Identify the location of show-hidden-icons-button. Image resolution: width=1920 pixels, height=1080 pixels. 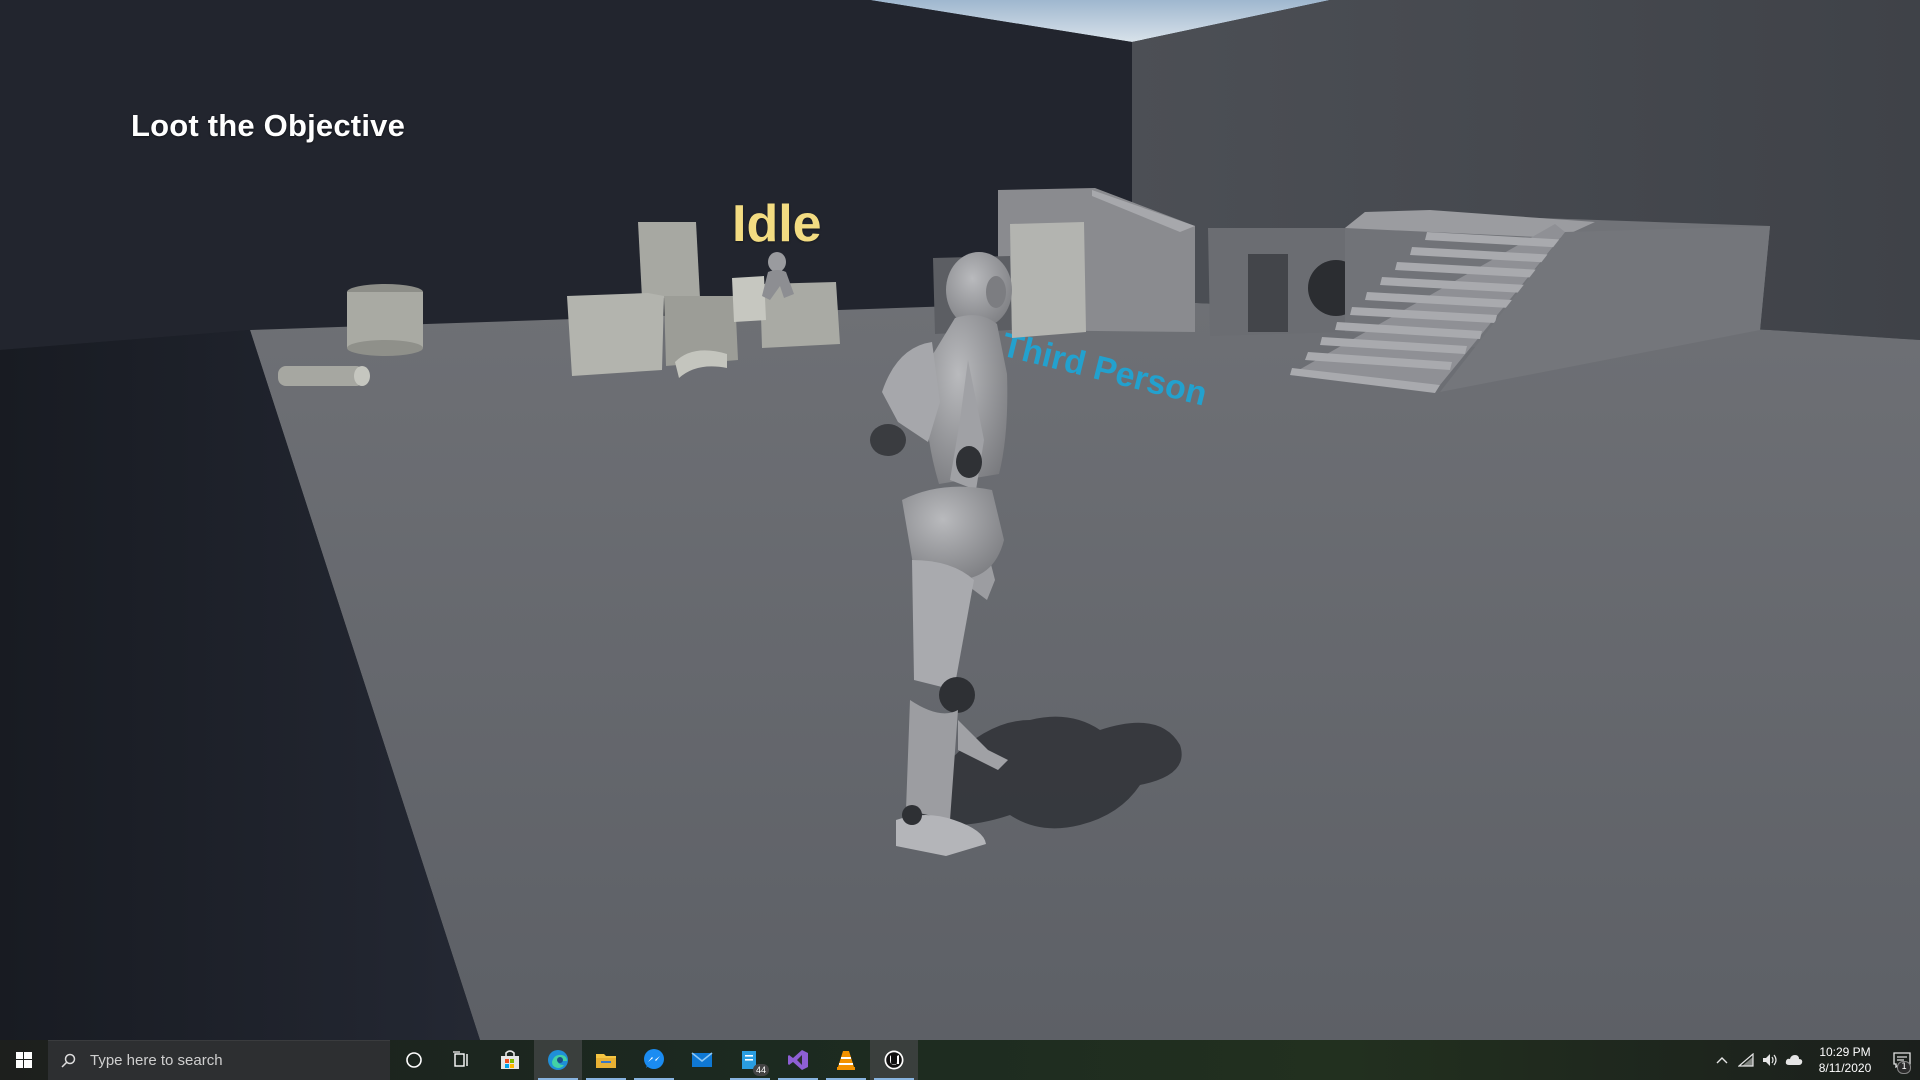
(1722, 1060).